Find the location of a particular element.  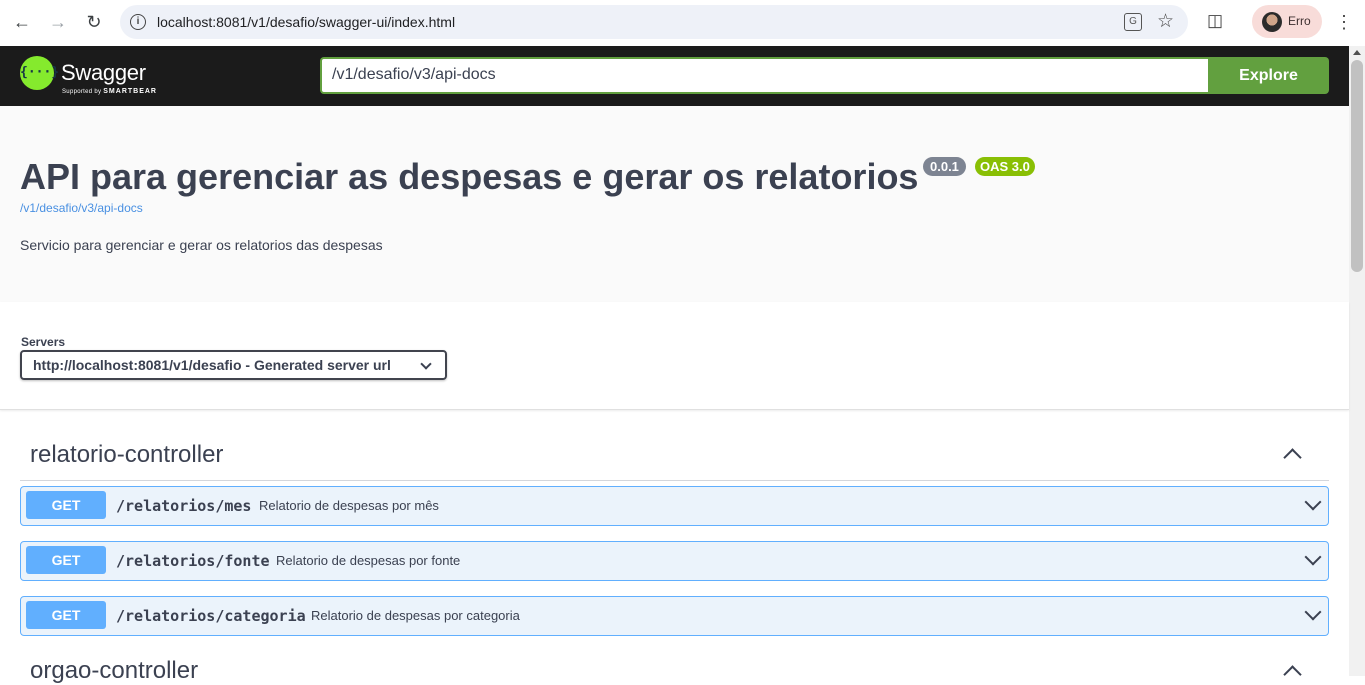

operation-path: /relatorios/fonte is located at coordinates (193, 561).